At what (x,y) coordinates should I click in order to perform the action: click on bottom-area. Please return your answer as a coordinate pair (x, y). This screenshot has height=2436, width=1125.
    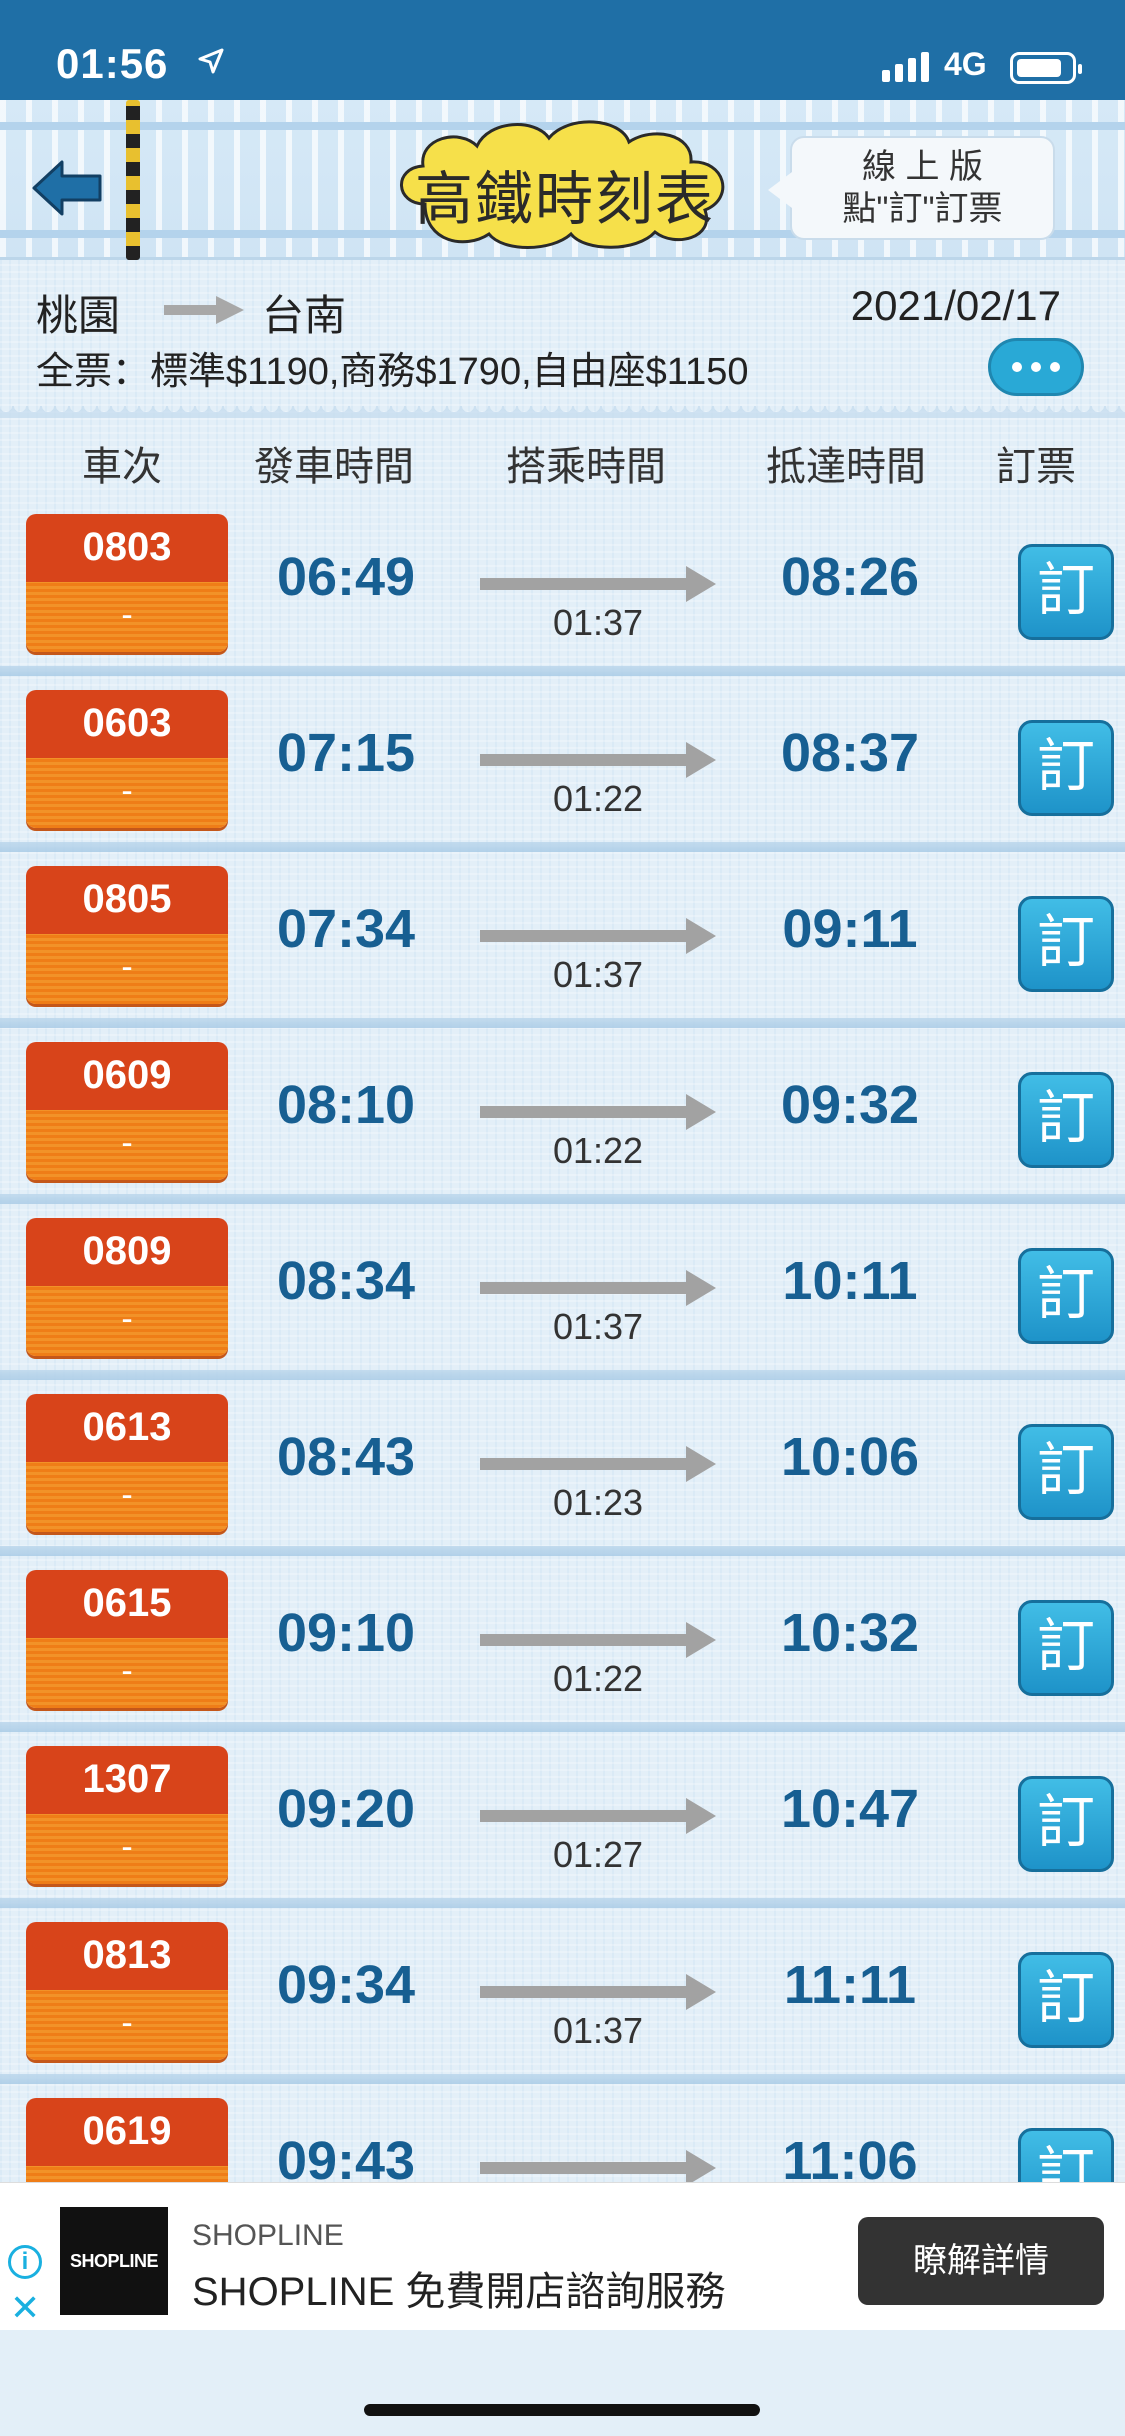
    Looking at the image, I should click on (562, 2383).